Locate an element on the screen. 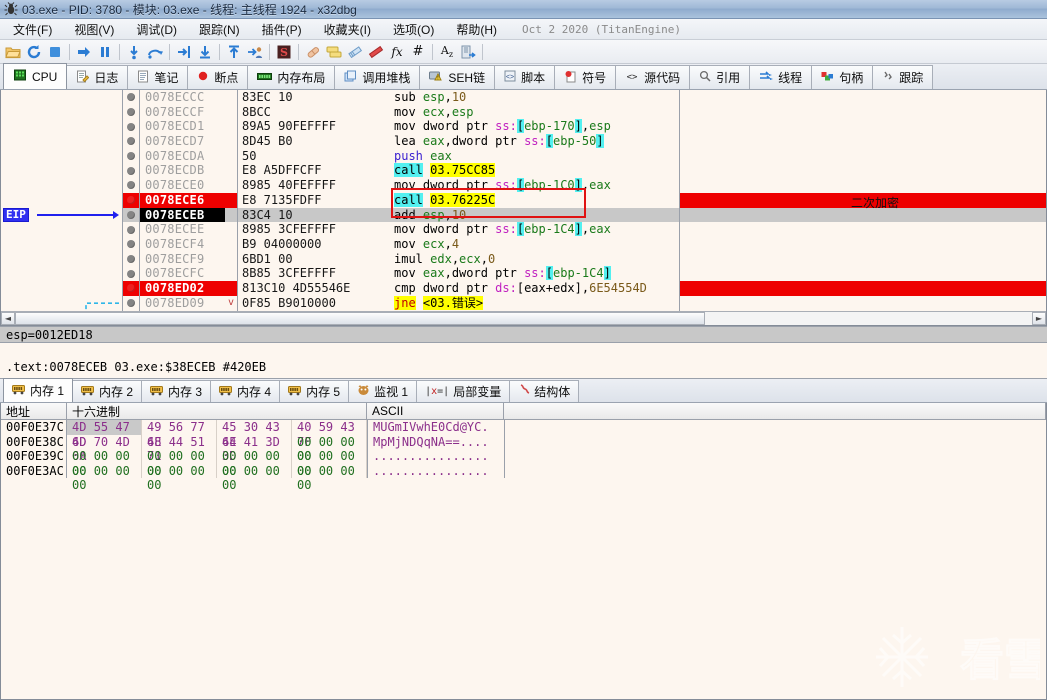 Image resolution: width=1047 pixels, height=700 pixels. disassembly-row: 0078ECDA 50 push eax is located at coordinates (584, 156).